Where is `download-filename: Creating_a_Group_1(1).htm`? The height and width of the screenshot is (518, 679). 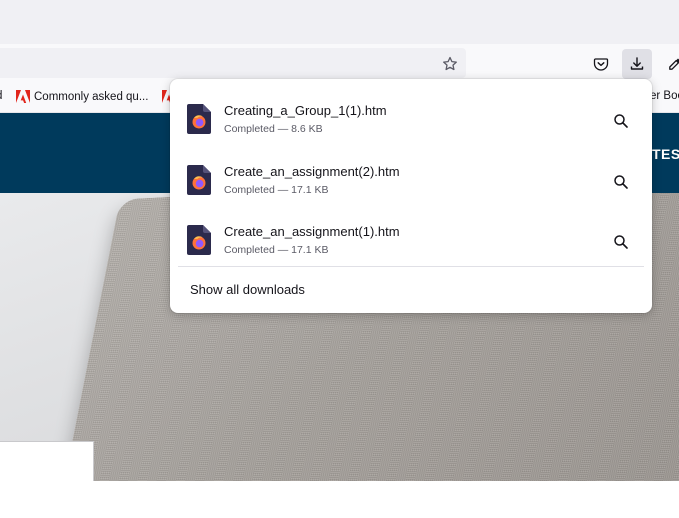 download-filename: Creating_a_Group_1(1).htm is located at coordinates (305, 110).